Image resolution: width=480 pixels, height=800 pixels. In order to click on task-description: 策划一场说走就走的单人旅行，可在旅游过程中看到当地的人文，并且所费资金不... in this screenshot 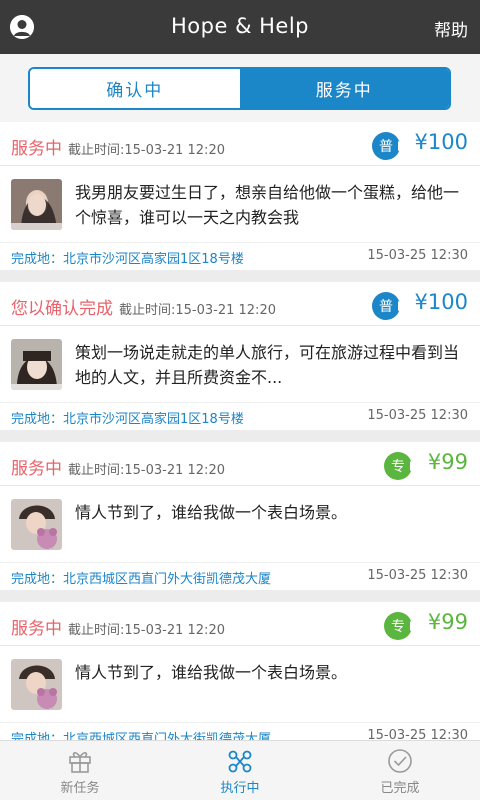, I will do `click(267, 365)`.